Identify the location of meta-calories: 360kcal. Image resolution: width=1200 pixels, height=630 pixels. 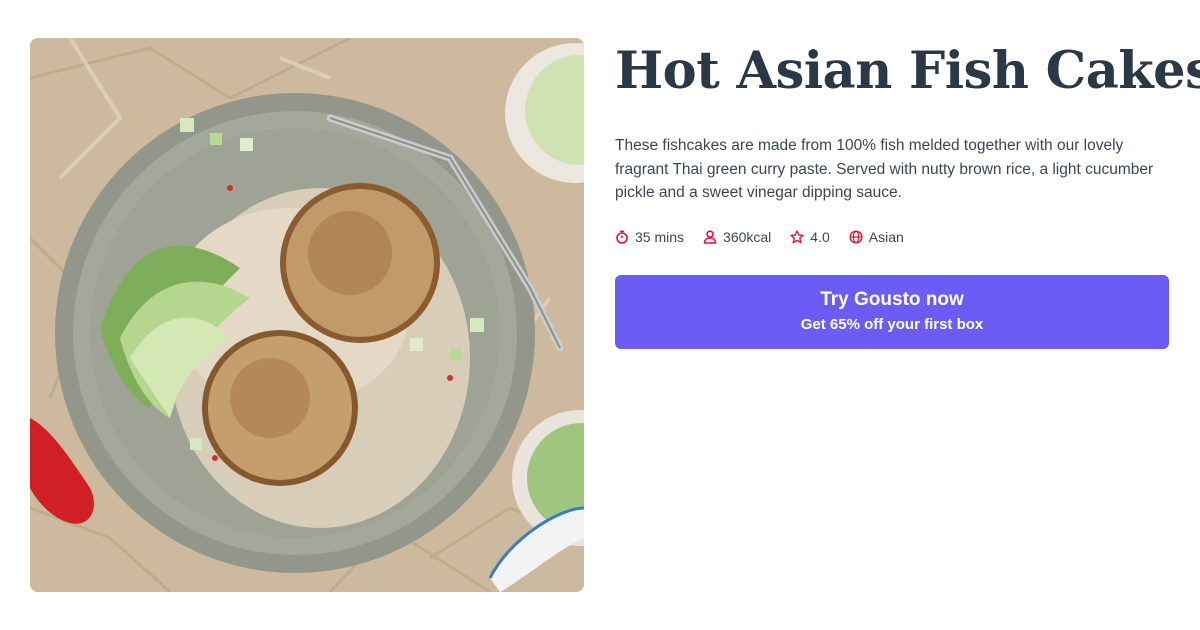
(737, 237).